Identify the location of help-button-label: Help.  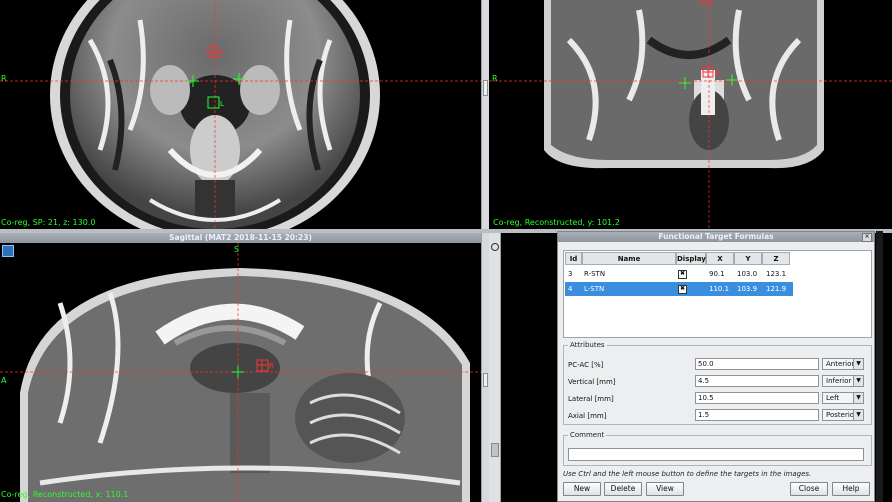
(851, 488).